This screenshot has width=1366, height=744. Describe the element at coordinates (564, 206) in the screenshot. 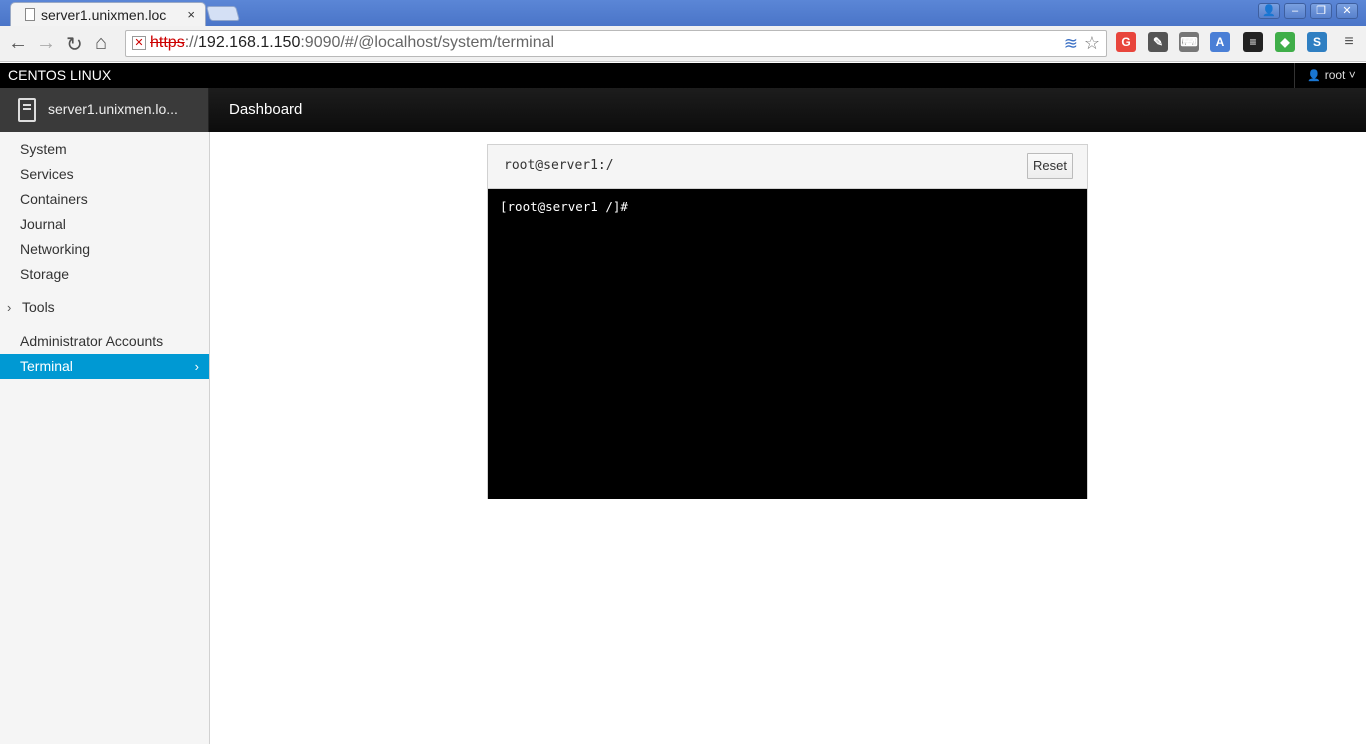

I see `terminal-prompt: [root@server1 /]#` at that location.